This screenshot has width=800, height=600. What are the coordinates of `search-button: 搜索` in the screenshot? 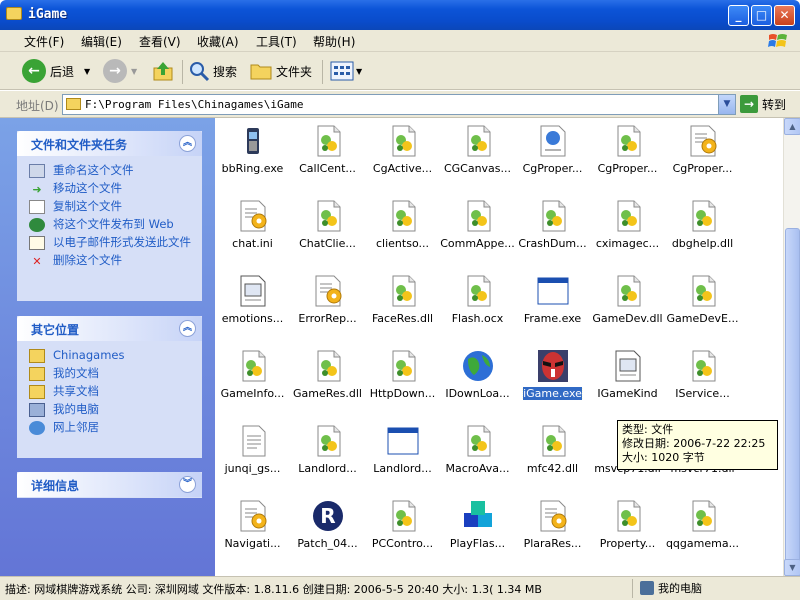 It's located at (212, 71).